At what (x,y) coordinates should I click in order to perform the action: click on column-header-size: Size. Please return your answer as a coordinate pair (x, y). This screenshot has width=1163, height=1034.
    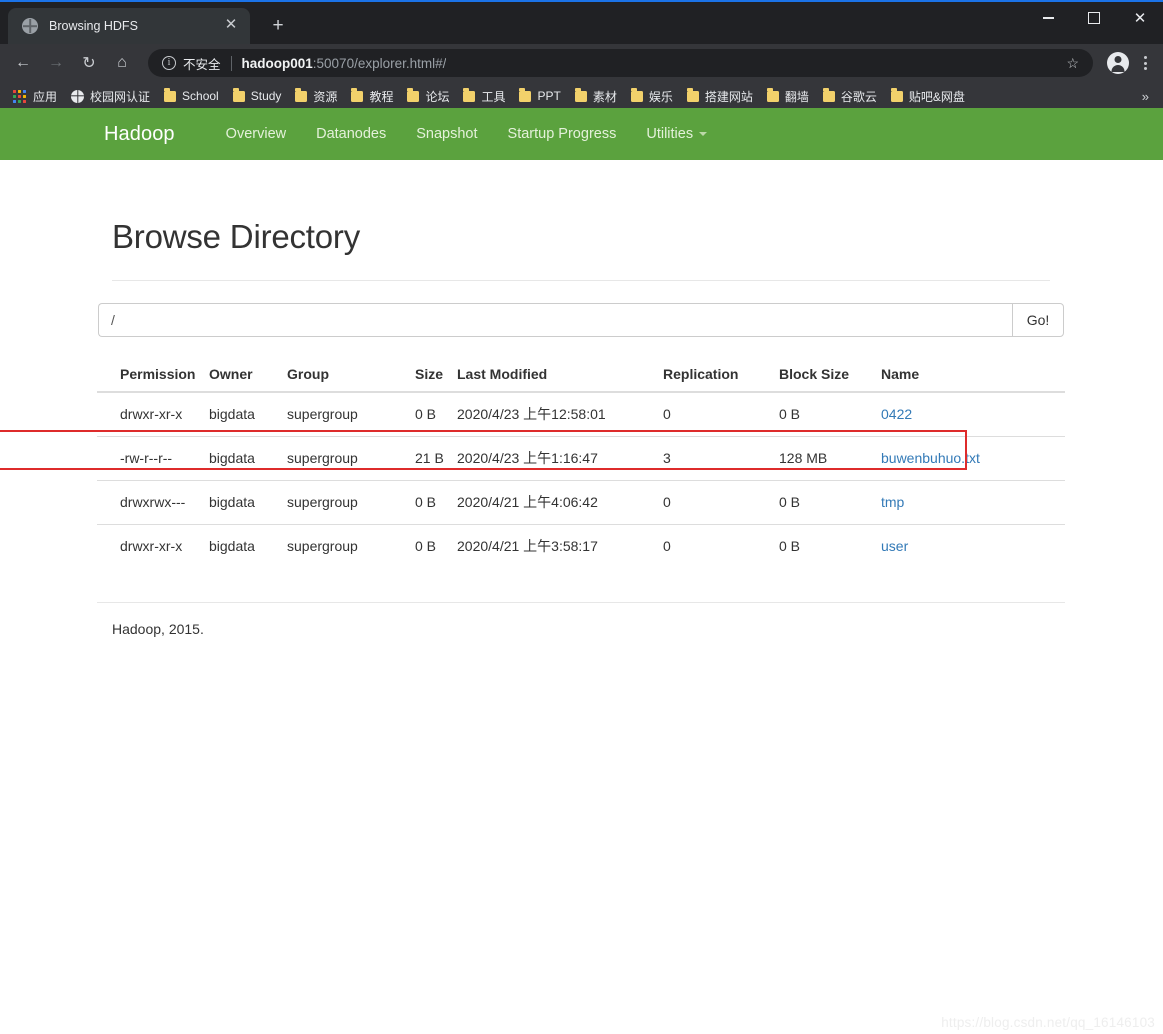
    Looking at the image, I should click on (436, 375).